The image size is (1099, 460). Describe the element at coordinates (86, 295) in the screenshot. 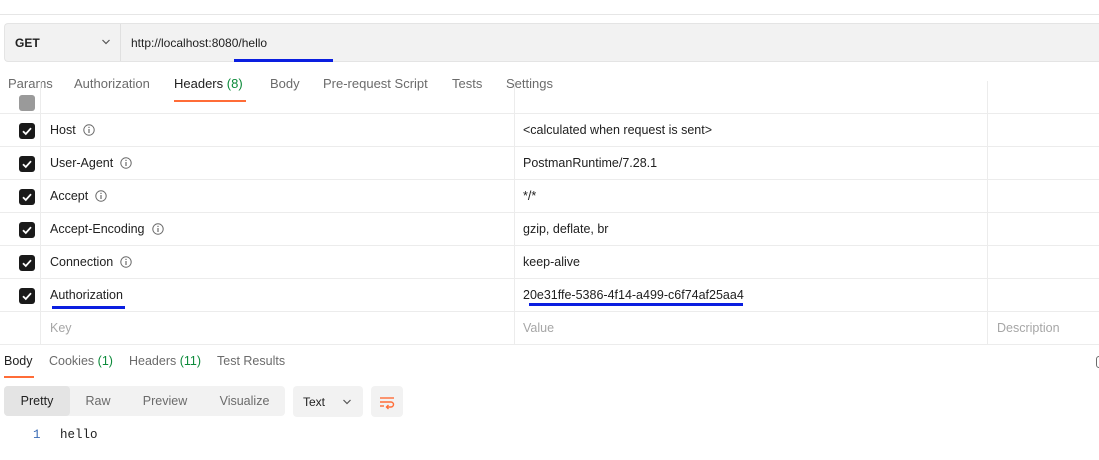

I see `header-key: Authorization` at that location.